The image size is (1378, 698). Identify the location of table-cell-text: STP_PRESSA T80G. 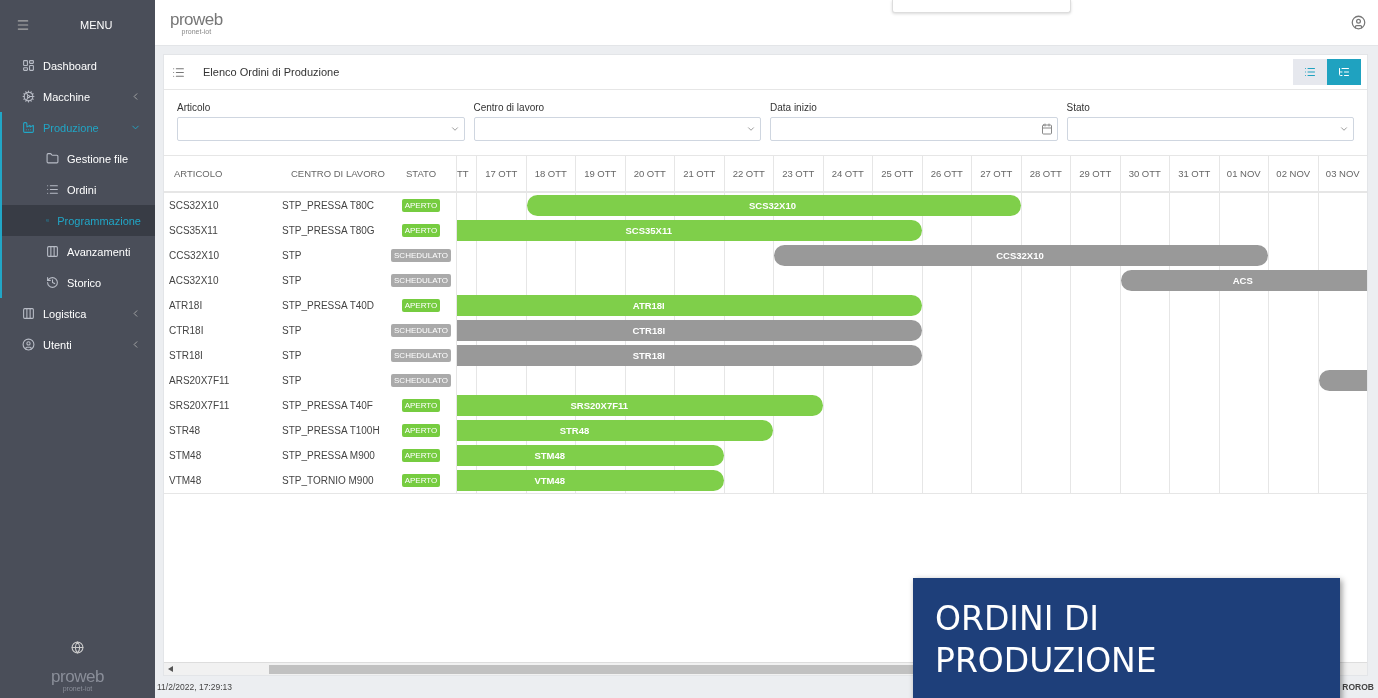
(328, 231).